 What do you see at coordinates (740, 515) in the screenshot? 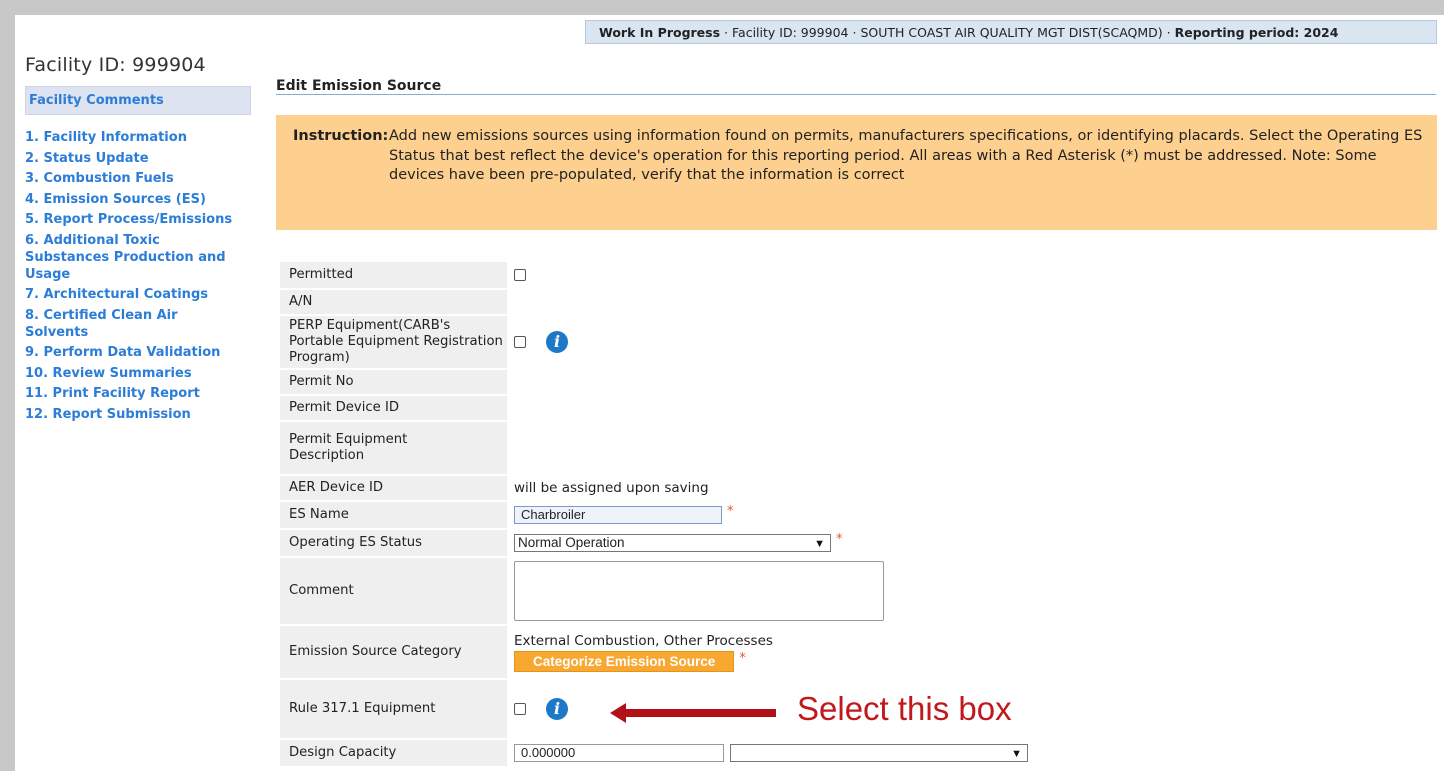
I see `row-es-name: ES Name Charbroiler *` at bounding box center [740, 515].